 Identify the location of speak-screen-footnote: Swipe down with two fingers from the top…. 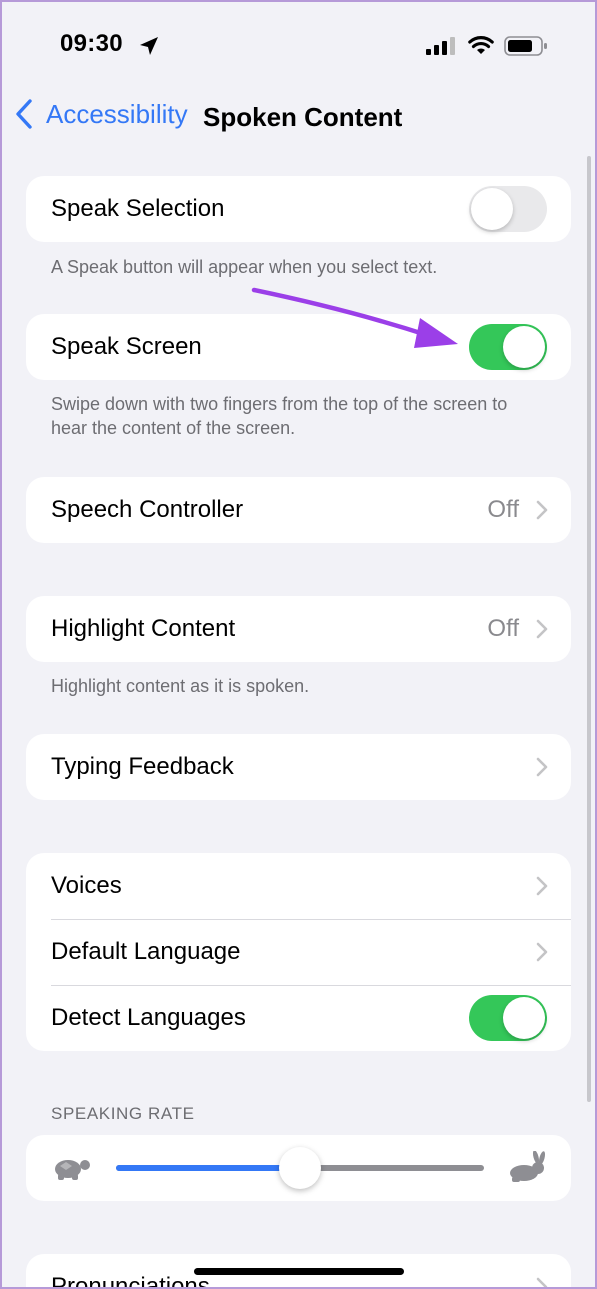
(279, 416).